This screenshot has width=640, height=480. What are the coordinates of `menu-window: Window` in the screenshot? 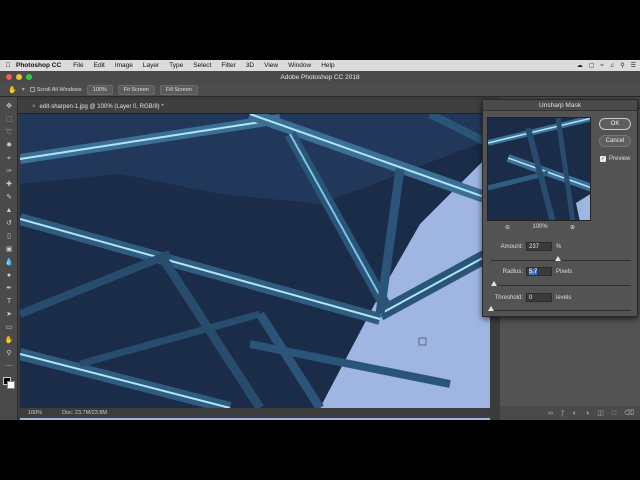 It's located at (299, 65).